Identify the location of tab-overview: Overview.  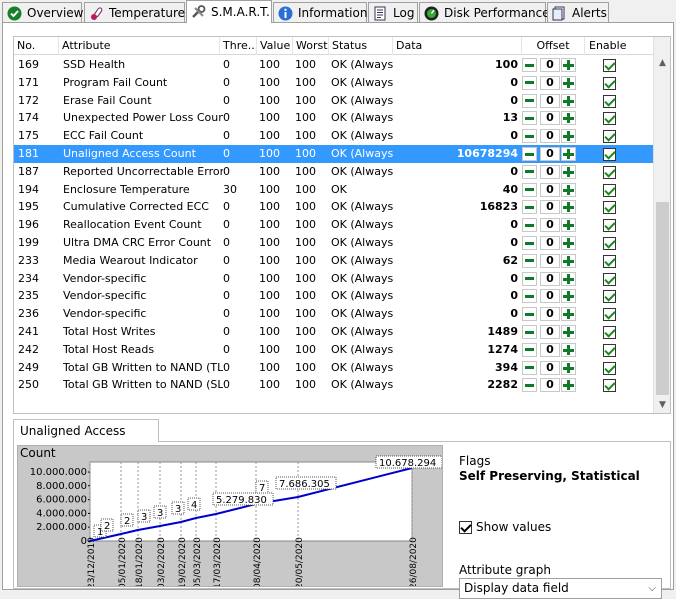
(43, 12).